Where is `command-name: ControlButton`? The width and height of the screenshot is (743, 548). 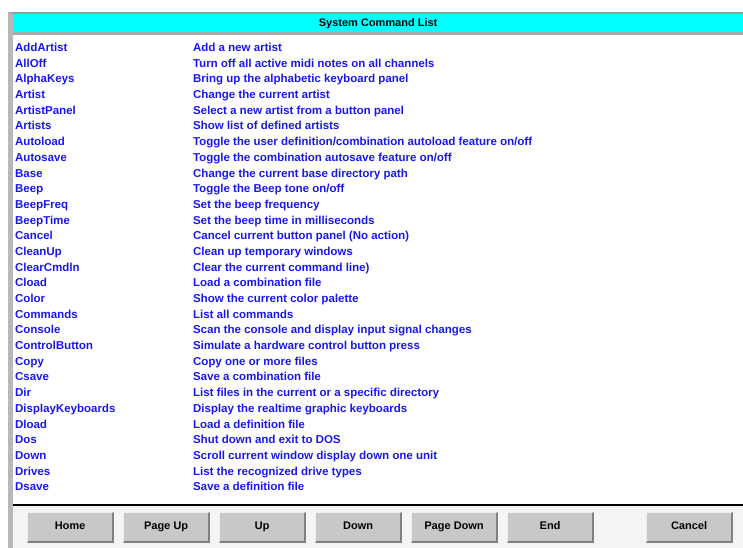 command-name: ControlButton is located at coordinates (54, 346).